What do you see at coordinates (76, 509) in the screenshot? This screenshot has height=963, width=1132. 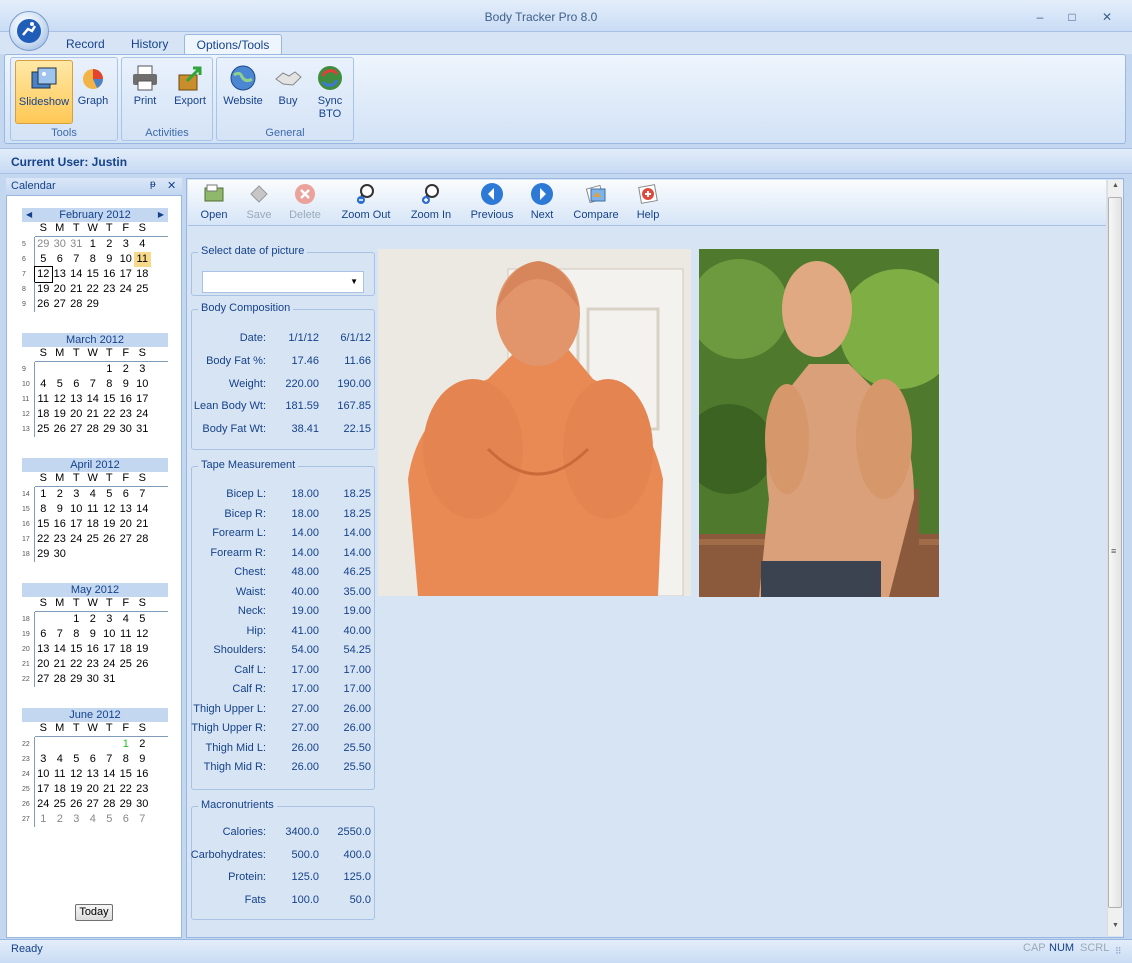 I see `calendar-day: 10` at bounding box center [76, 509].